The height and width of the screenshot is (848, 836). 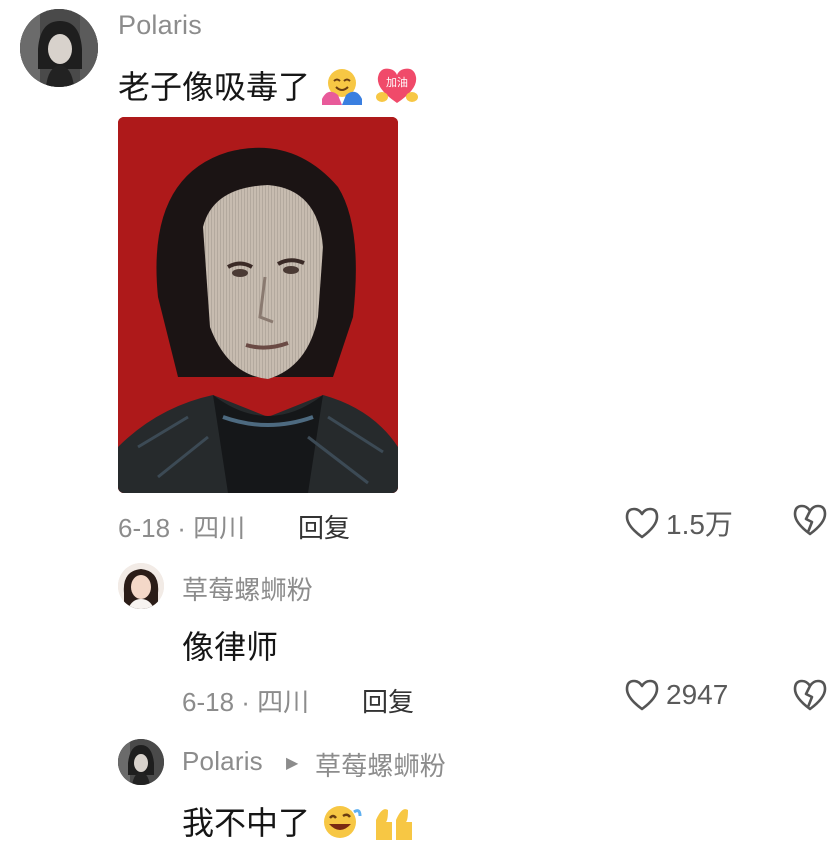 What do you see at coordinates (342, 89) in the screenshot?
I see `hug-emoji-icon` at bounding box center [342, 89].